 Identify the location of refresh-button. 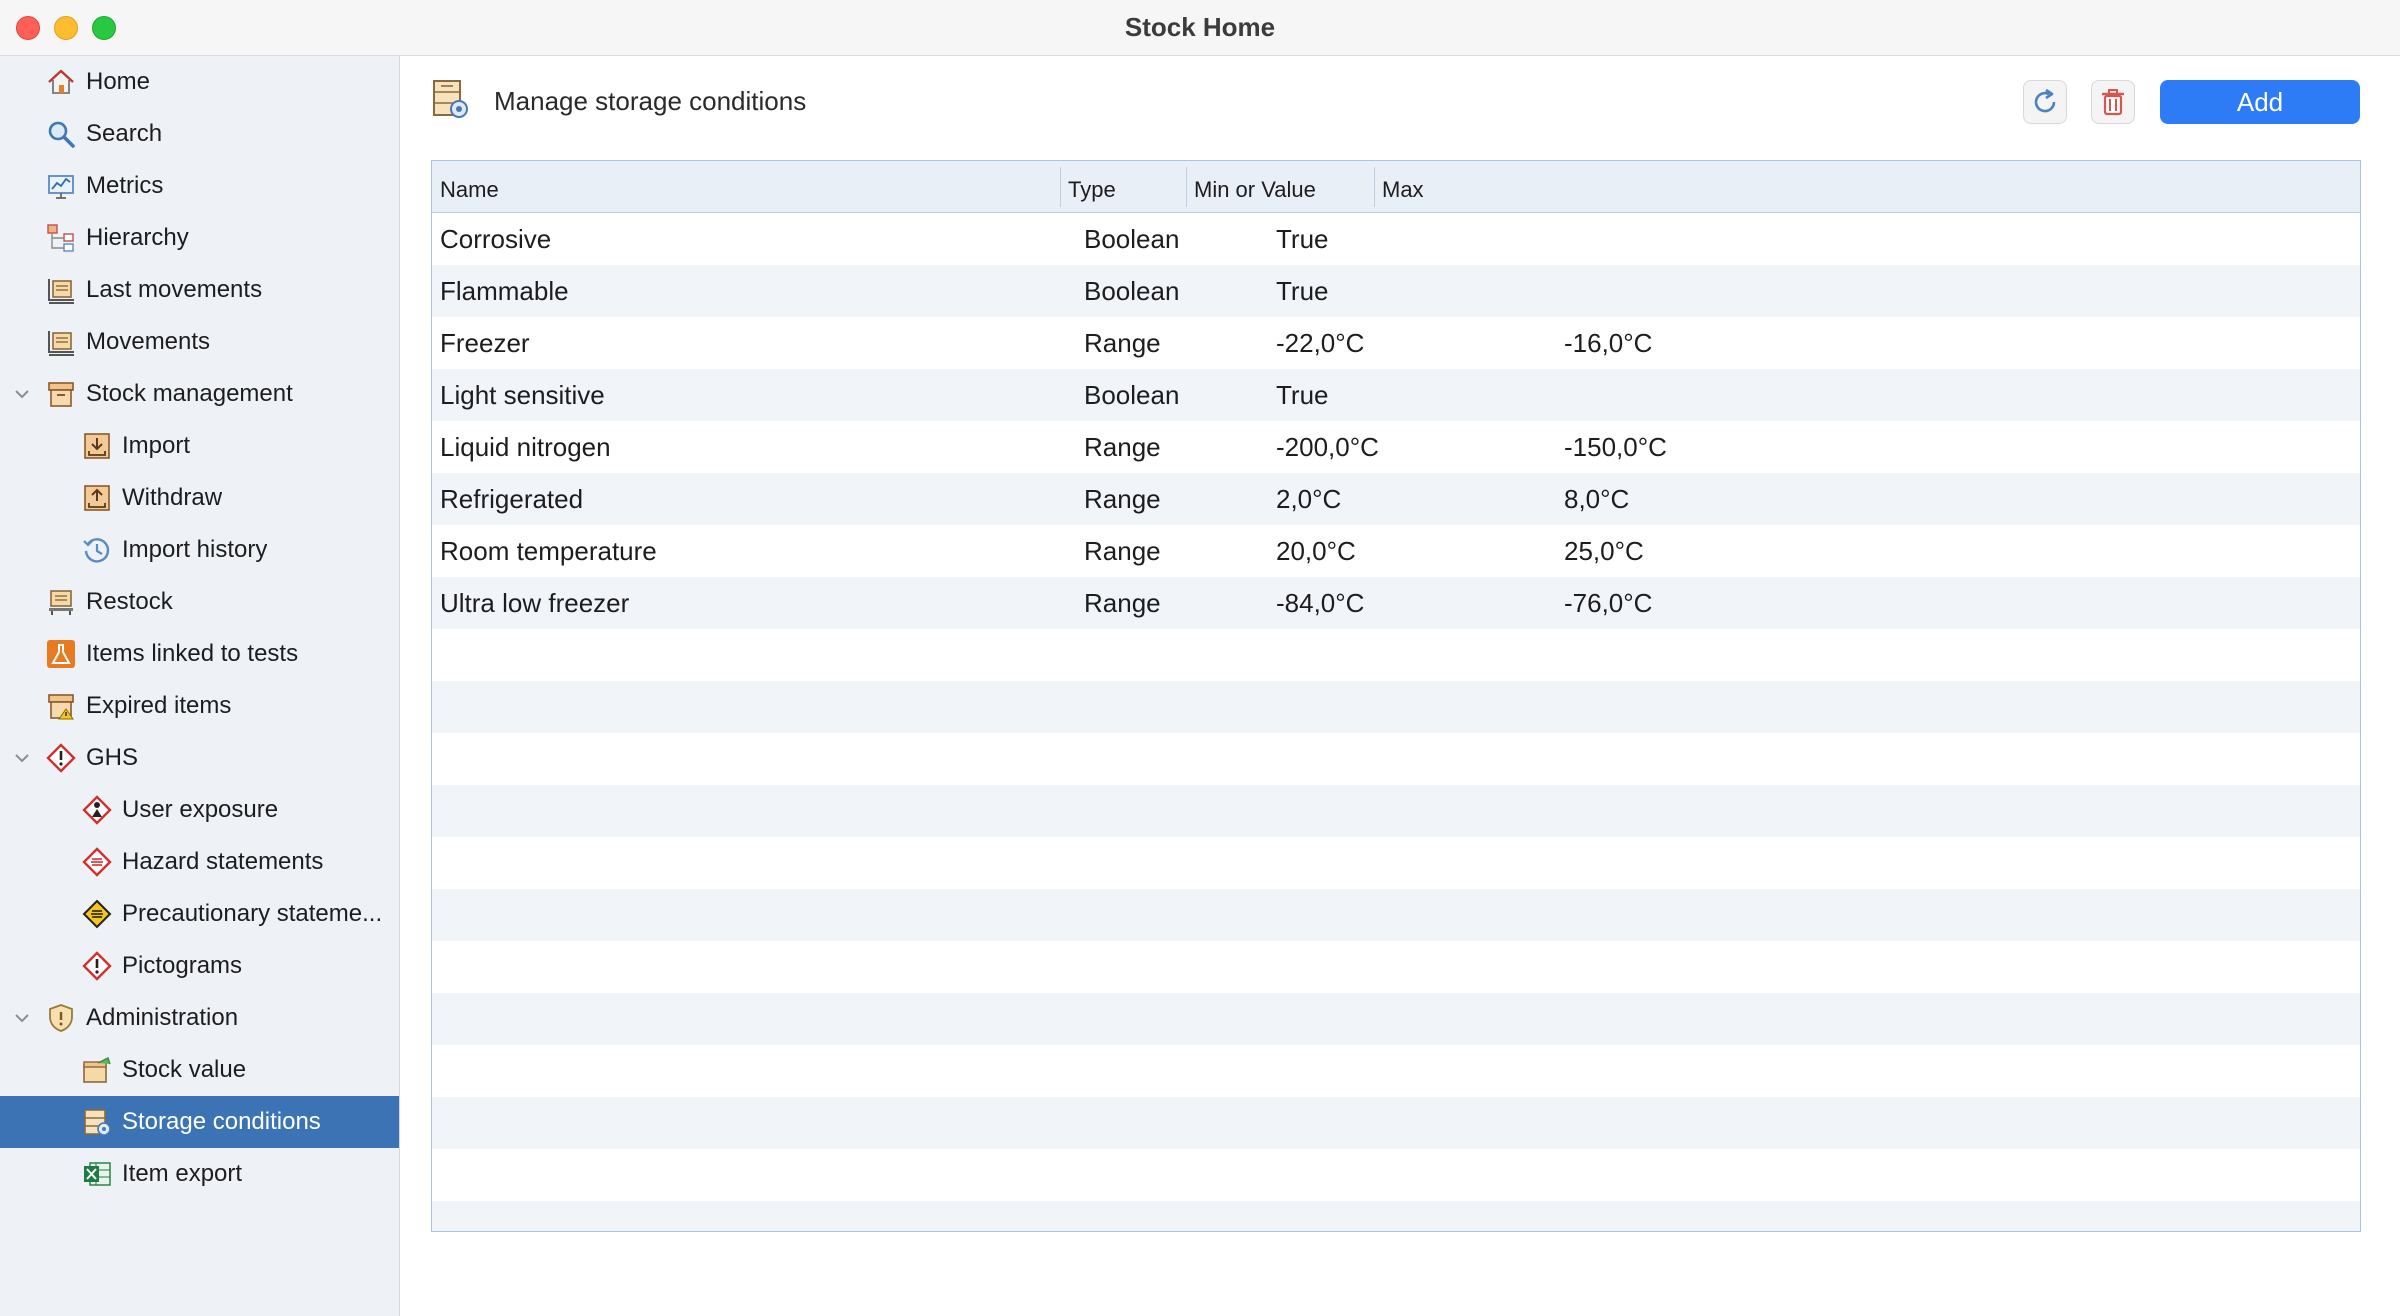
(2045, 102).